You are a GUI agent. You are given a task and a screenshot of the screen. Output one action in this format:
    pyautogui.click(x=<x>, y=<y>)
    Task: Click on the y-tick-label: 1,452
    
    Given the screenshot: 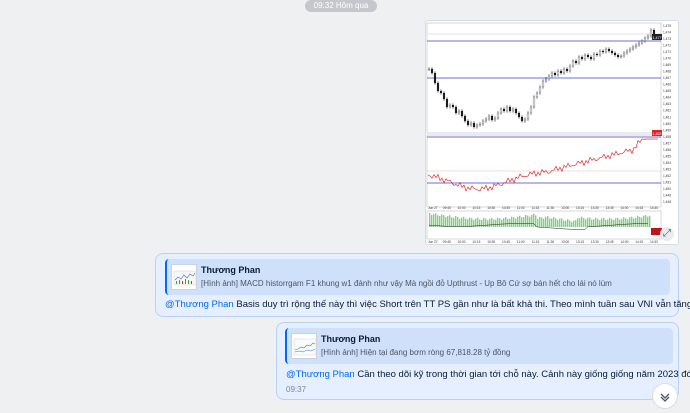 What is the action you would take?
    pyautogui.click(x=667, y=176)
    